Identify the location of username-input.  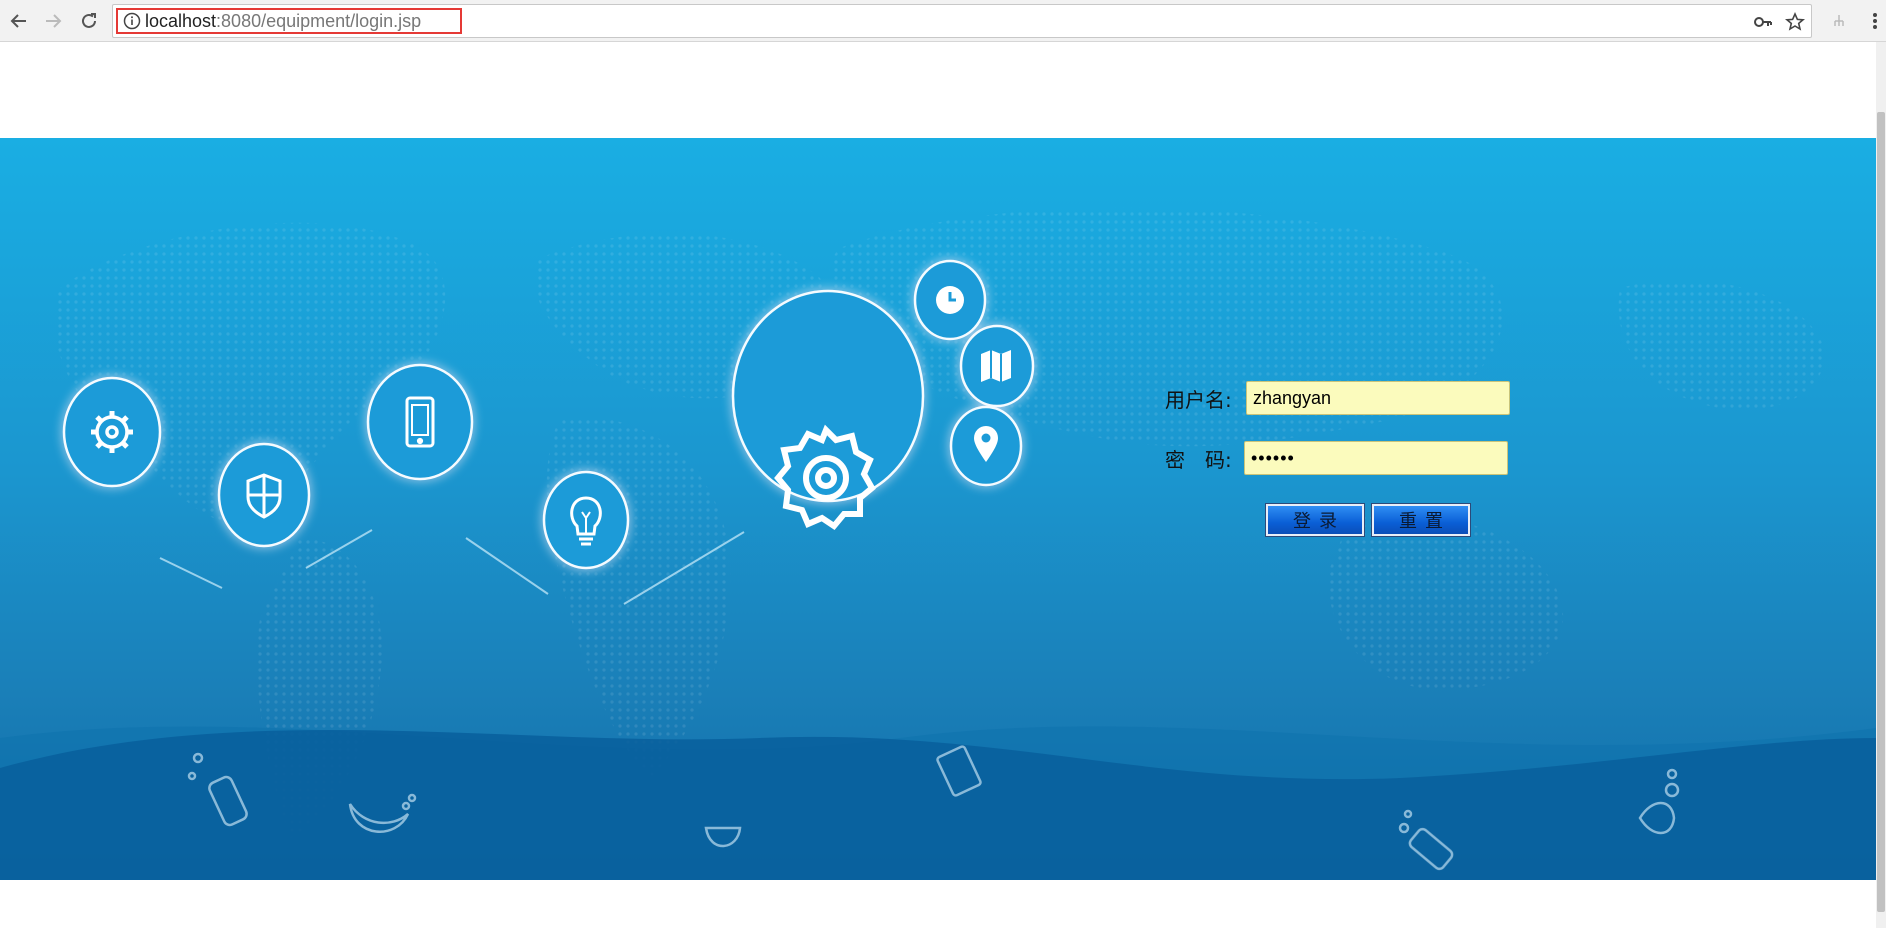
(1378, 398).